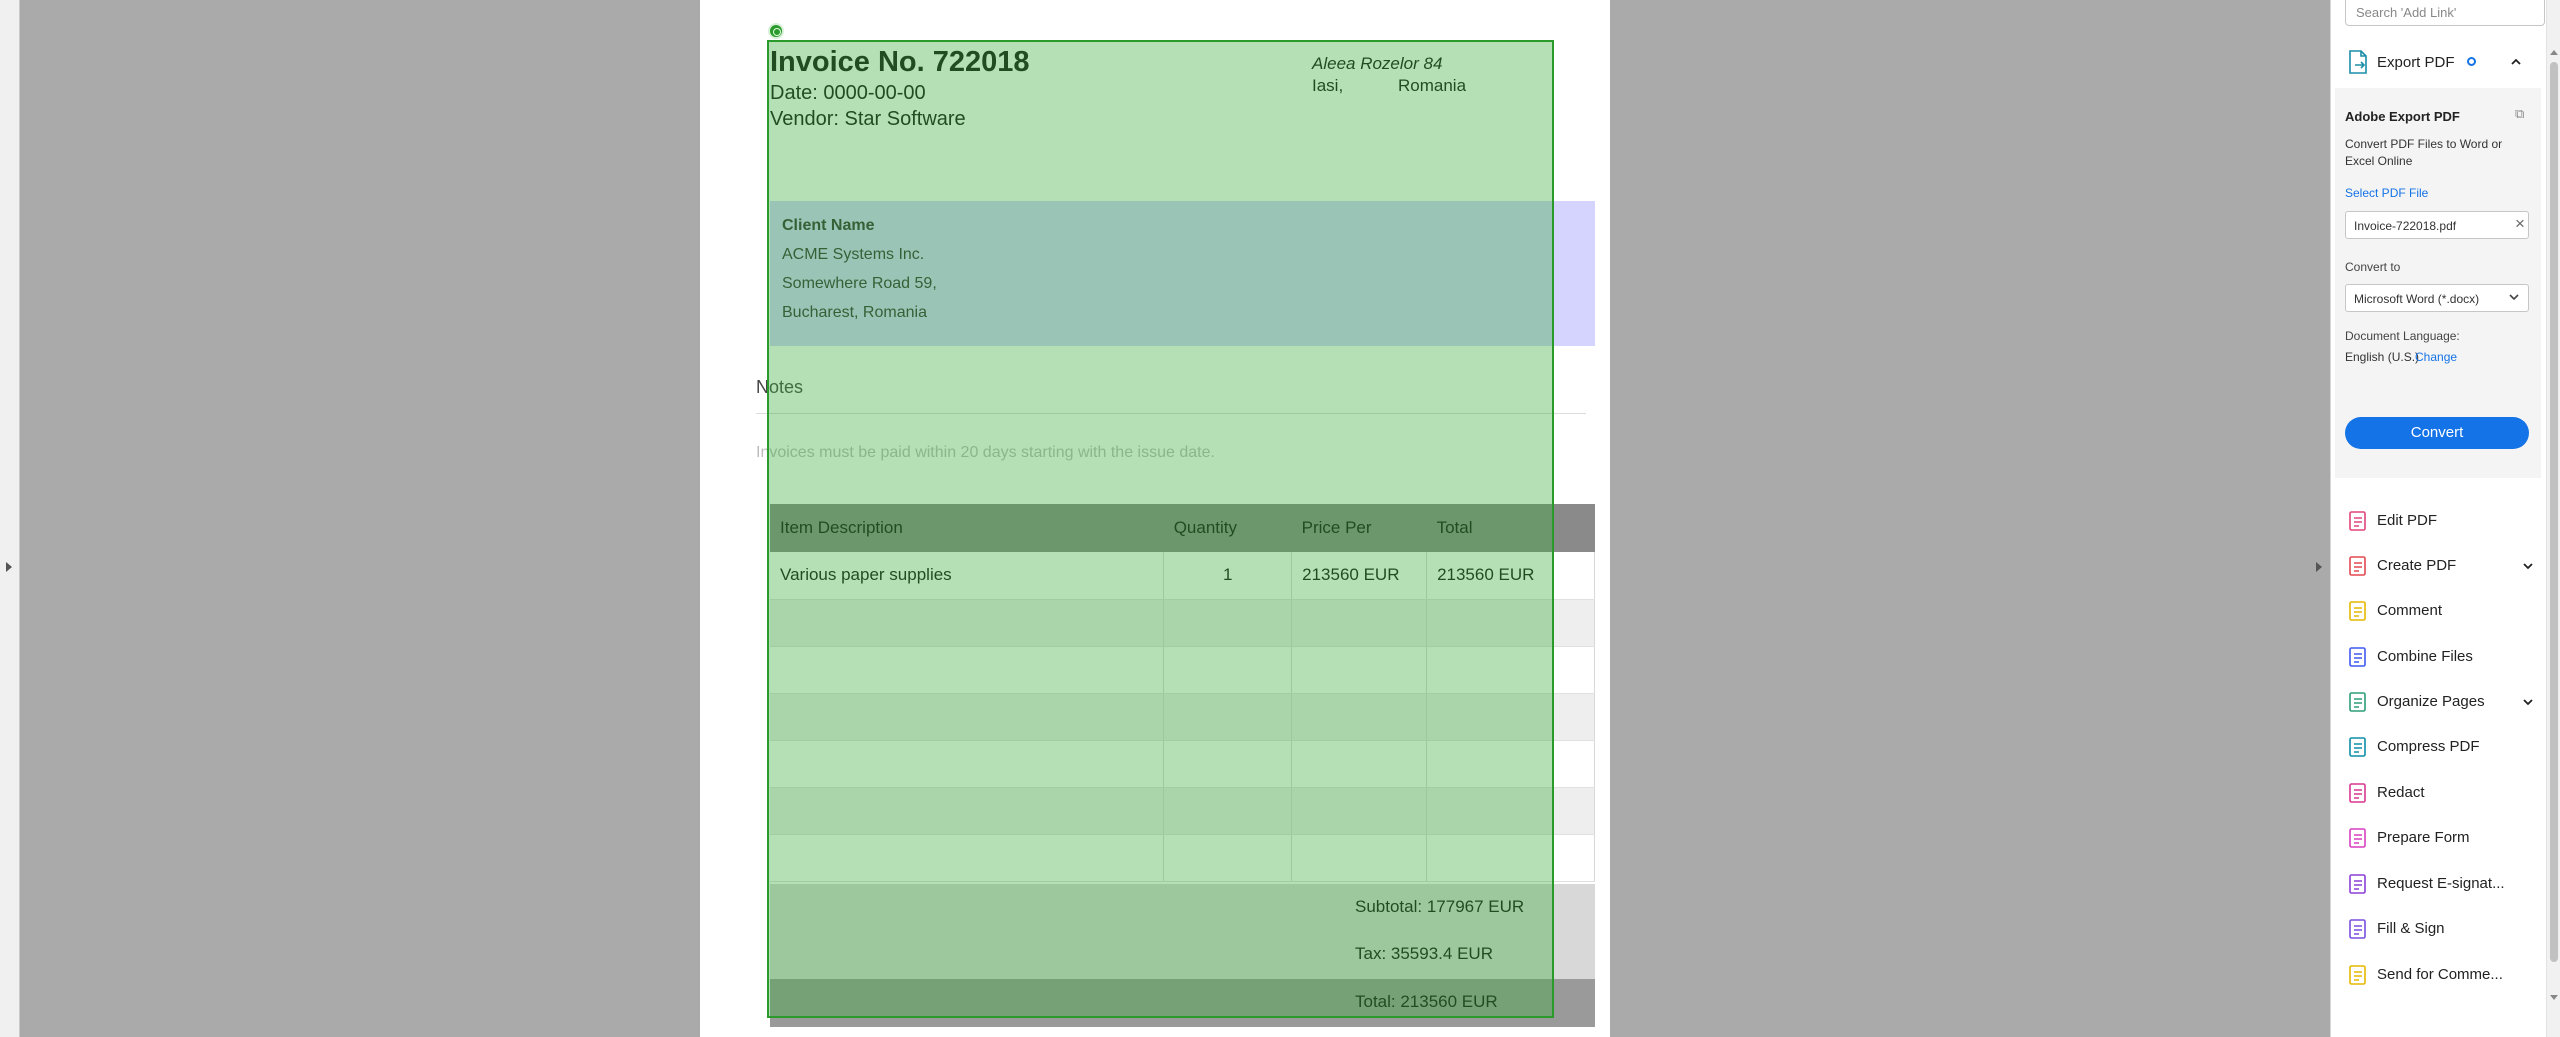 This screenshot has height=1037, width=2560. I want to click on combine-files-icon, so click(2357, 657).